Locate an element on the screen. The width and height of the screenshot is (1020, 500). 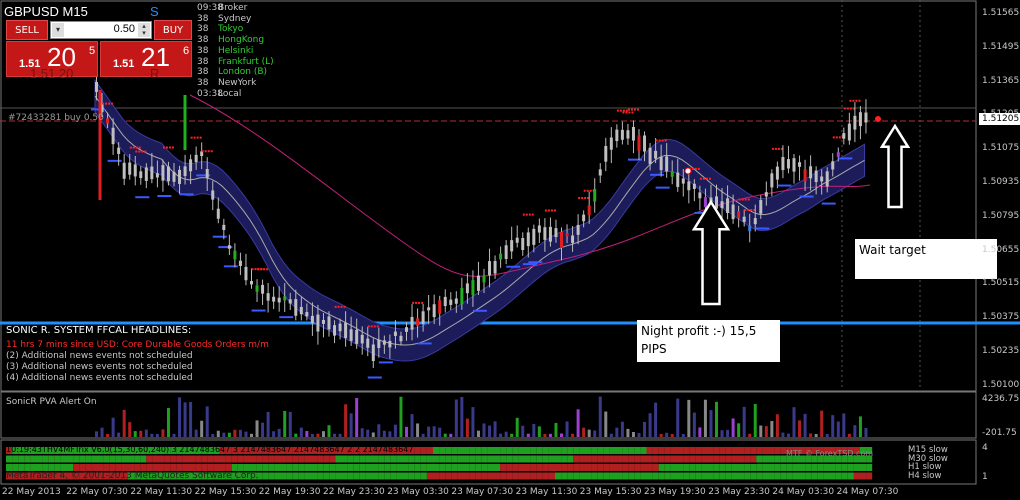
buy-price-button: 1.51 21 6 is located at coordinates (146, 59).